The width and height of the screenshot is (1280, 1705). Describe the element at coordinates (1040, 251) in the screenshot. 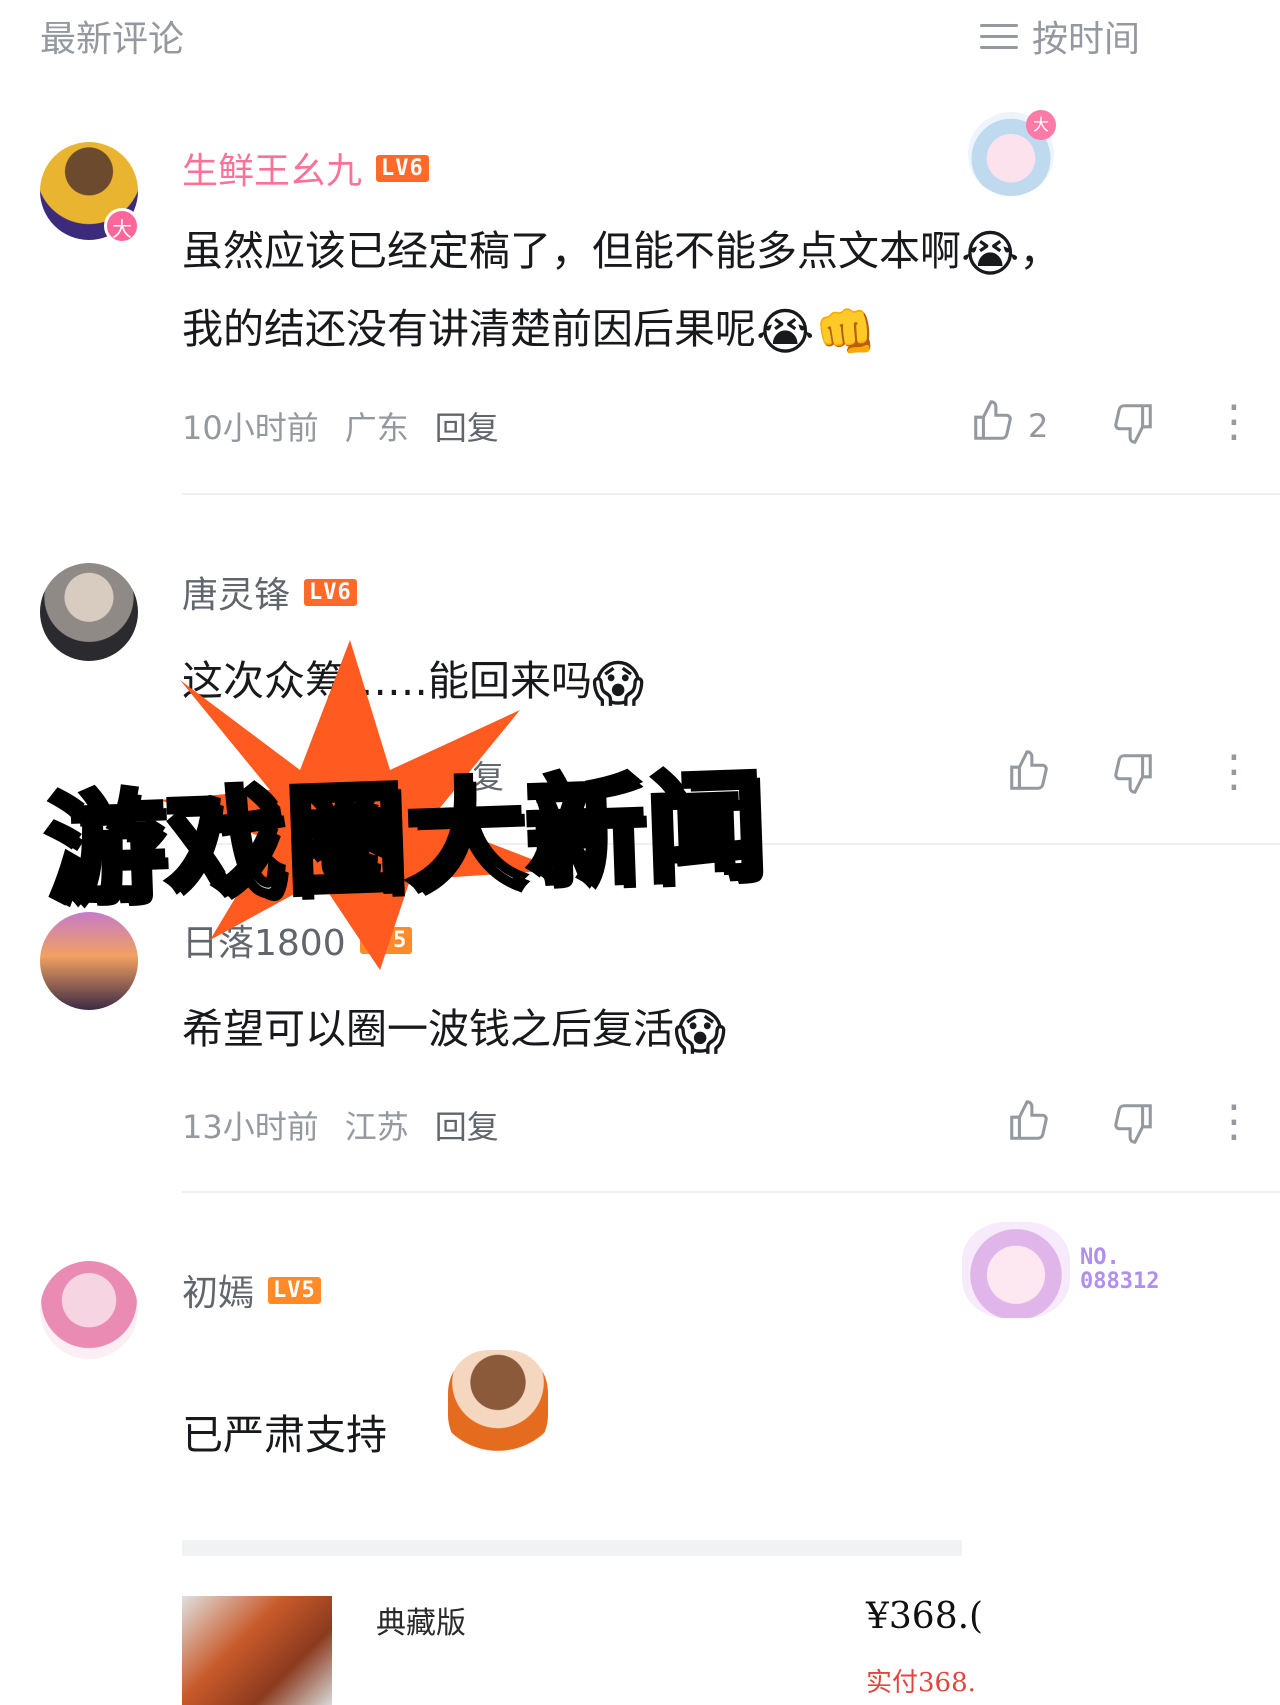

I see `comment-text-tail: ，` at that location.